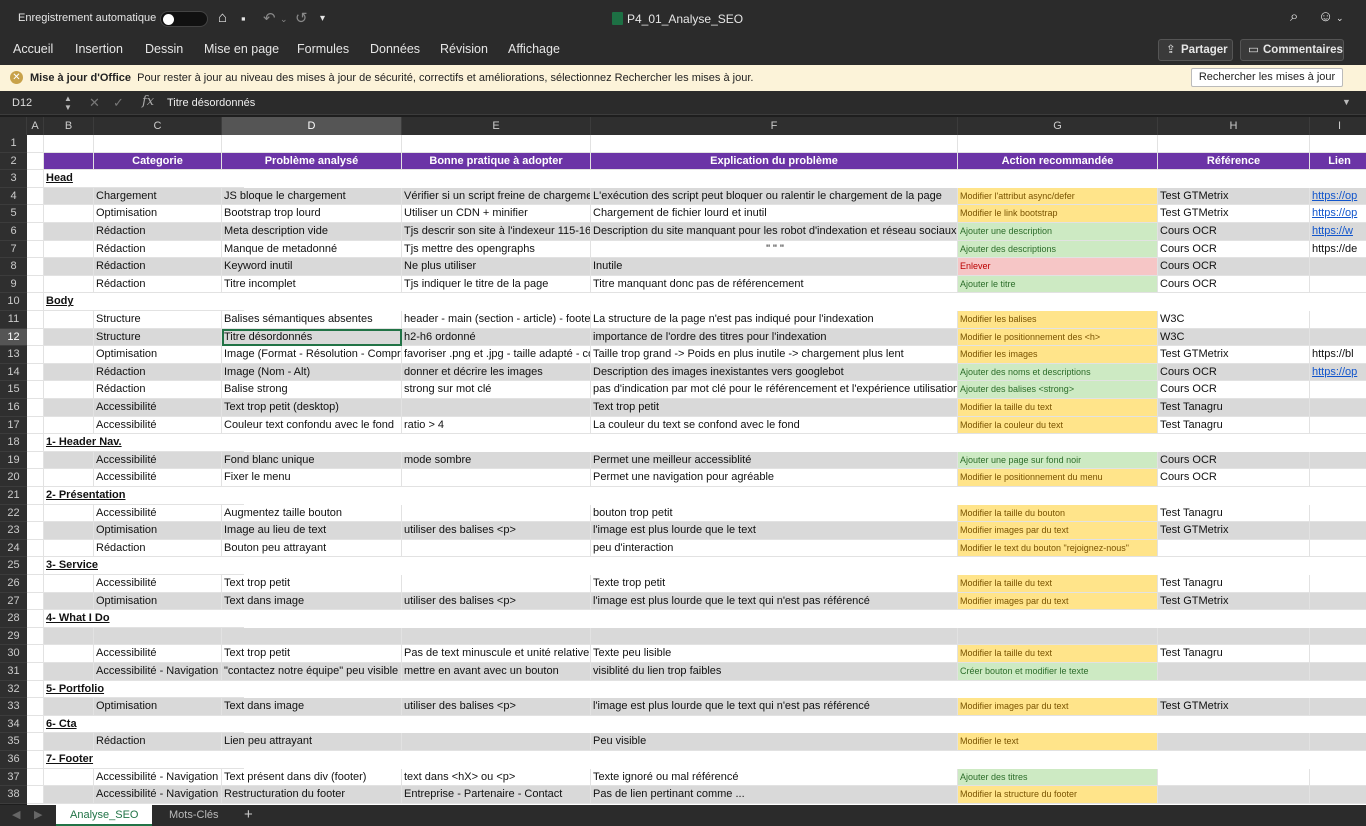 The height and width of the screenshot is (826, 1366). Describe the element at coordinates (99, 49) in the screenshot. I see `tab-insertion: Insertion` at that location.